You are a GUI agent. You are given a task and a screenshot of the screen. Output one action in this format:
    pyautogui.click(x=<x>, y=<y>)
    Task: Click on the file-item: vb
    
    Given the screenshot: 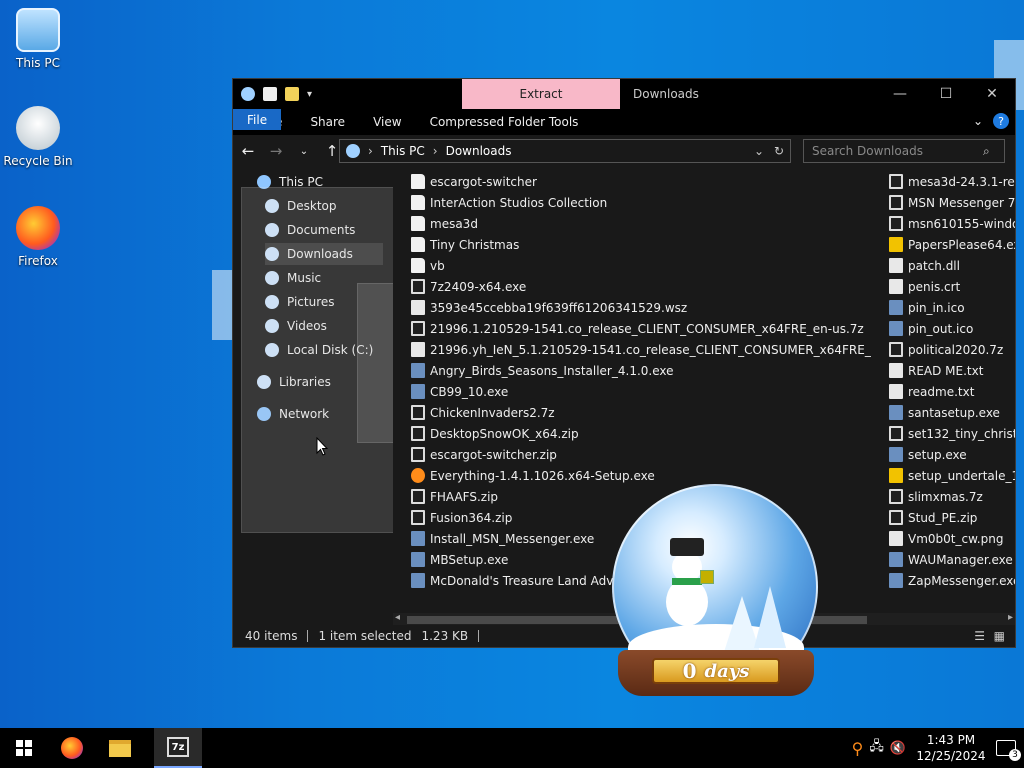 What is the action you would take?
    pyautogui.click(x=641, y=265)
    